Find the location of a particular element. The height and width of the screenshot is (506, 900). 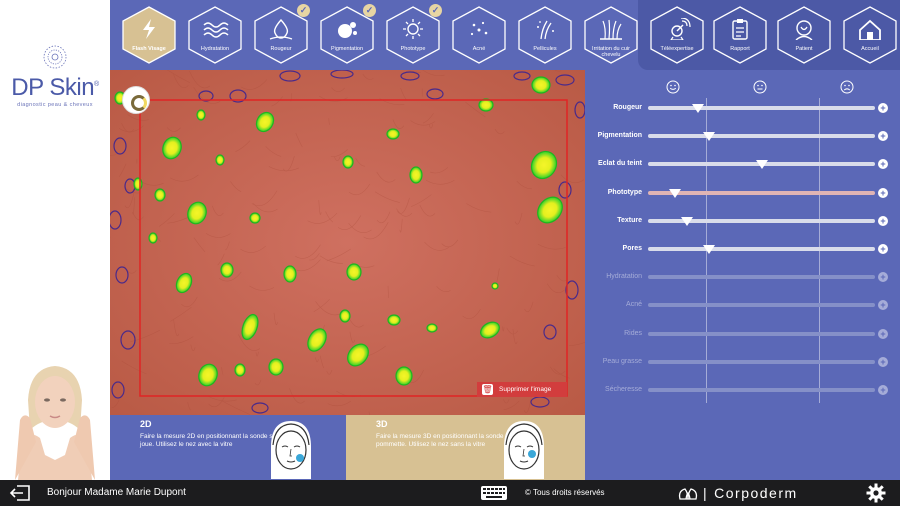

nav-label: Patient is located at coordinates (804, 49).